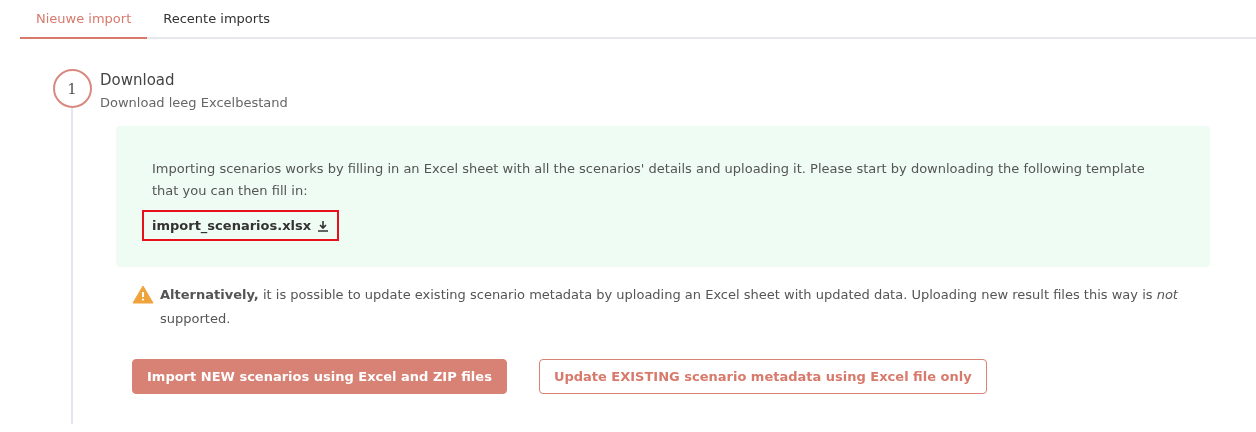  I want to click on download-link: import_scenarios.xlsx, so click(241, 225).